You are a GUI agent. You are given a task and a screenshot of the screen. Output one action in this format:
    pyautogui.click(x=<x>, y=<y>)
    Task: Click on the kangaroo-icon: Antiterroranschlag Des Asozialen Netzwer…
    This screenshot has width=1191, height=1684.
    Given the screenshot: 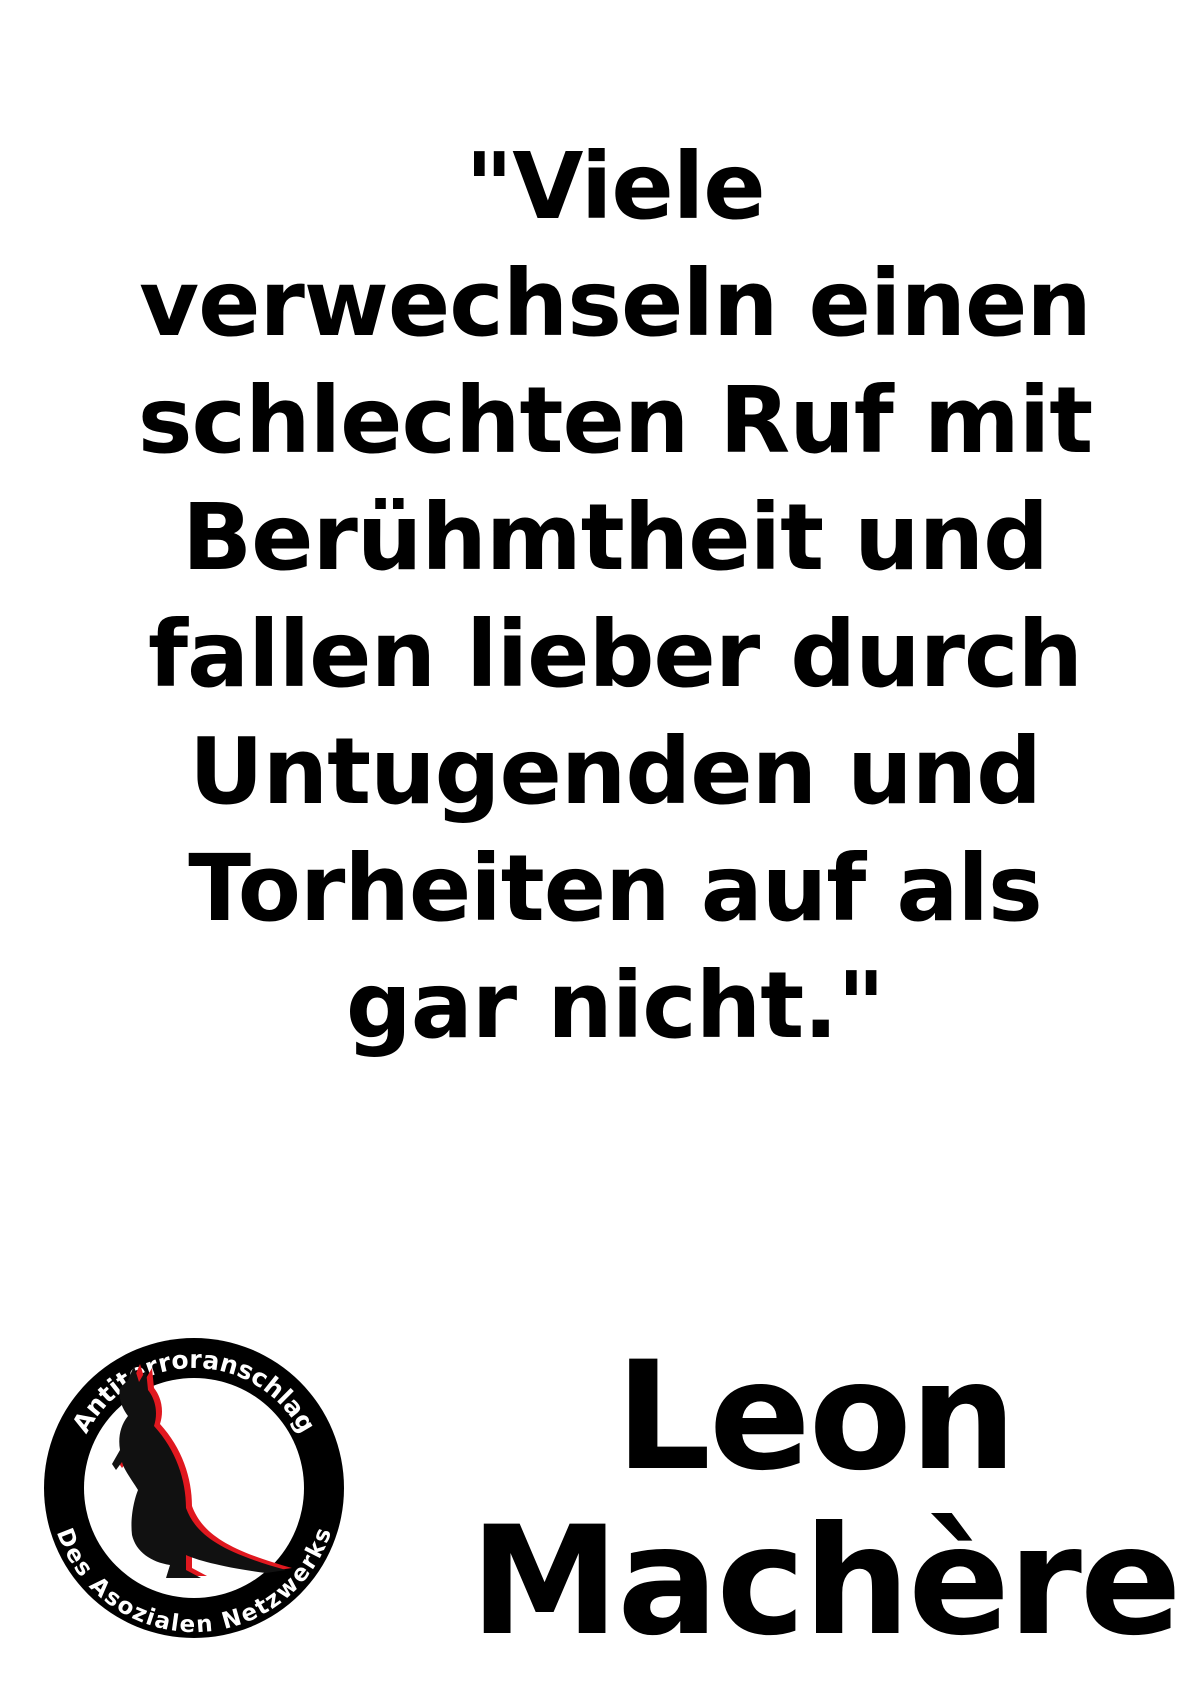 What is the action you would take?
    pyautogui.click(x=194, y=1488)
    